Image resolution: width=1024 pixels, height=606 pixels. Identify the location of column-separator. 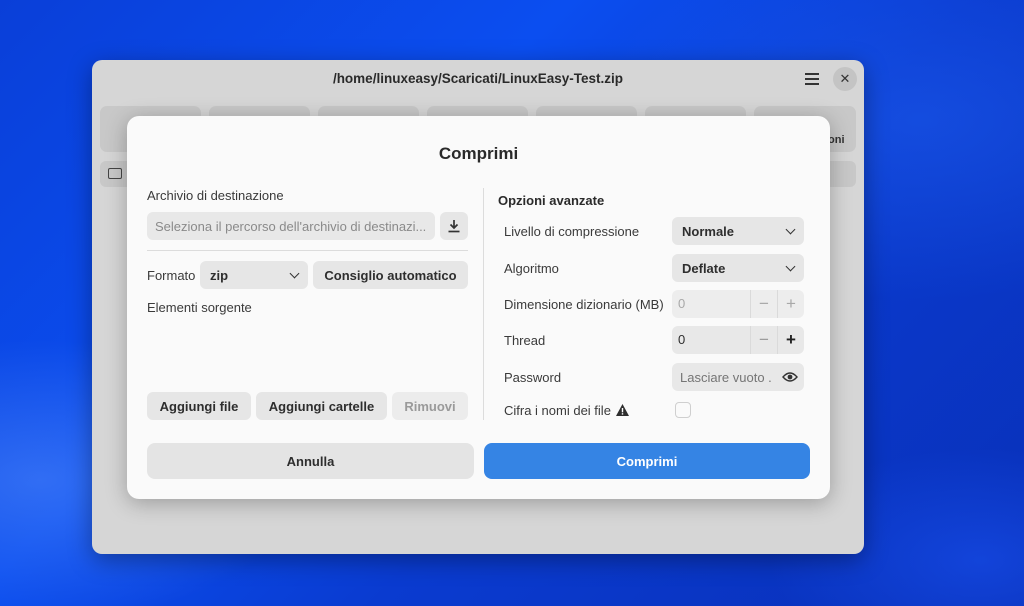
(483, 304).